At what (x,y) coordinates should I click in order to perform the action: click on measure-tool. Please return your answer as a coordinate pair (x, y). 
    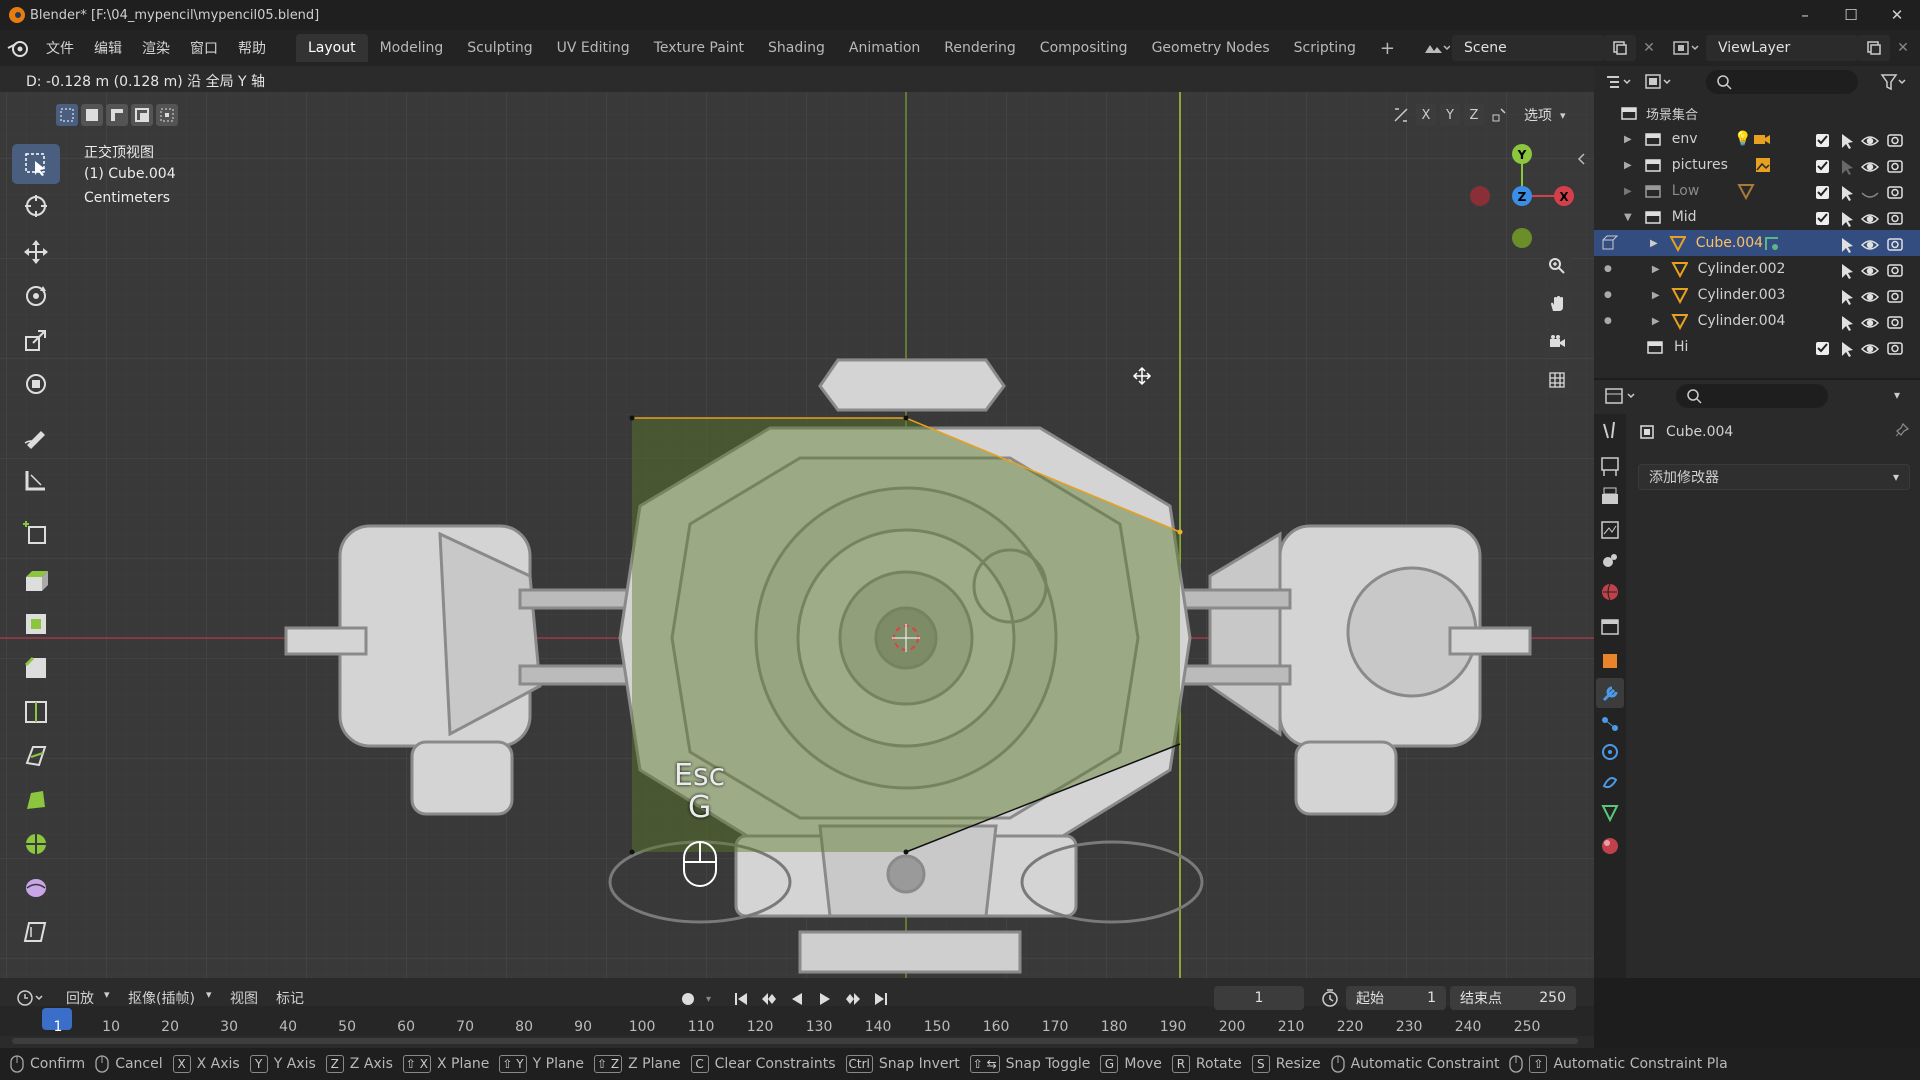
    Looking at the image, I should click on (36, 480).